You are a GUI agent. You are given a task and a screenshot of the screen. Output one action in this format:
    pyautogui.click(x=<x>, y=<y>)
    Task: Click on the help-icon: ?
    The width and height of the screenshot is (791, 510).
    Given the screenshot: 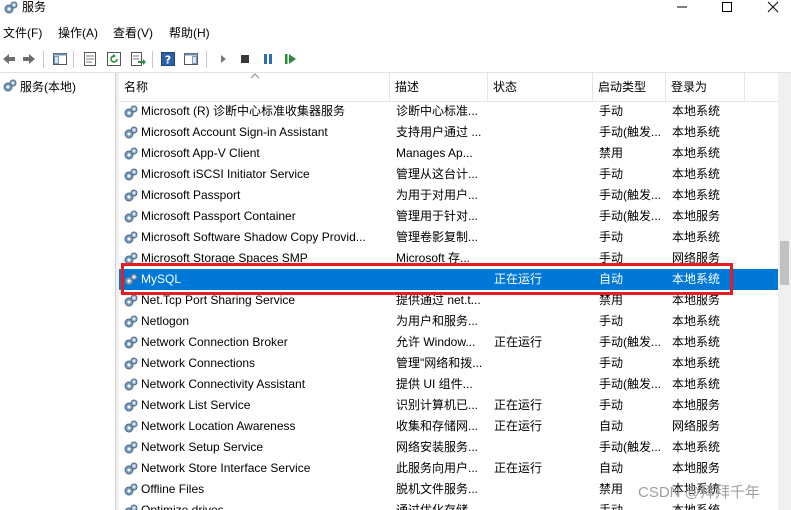 What is the action you would take?
    pyautogui.click(x=168, y=59)
    